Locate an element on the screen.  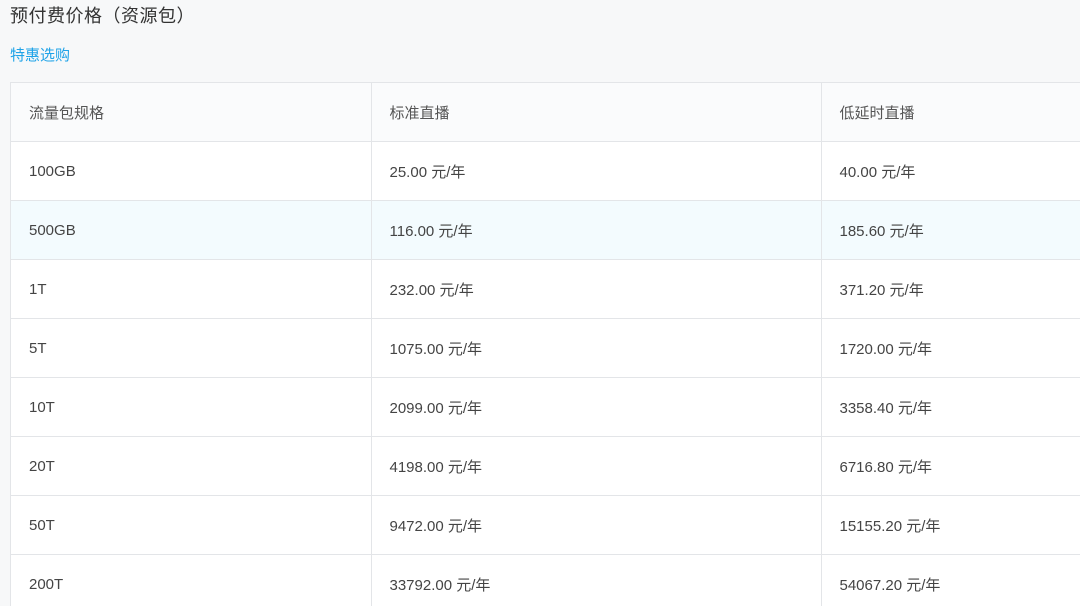
table-row: 20T 4198.00 元/年 6716.80 元/年 is located at coordinates (545, 466).